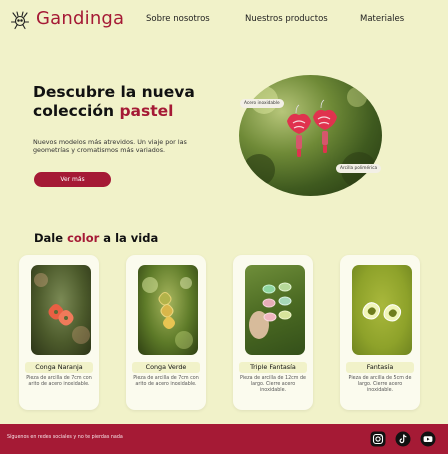 The image size is (448, 454). I want to click on nav-link-materiales: Materiales, so click(382, 19).